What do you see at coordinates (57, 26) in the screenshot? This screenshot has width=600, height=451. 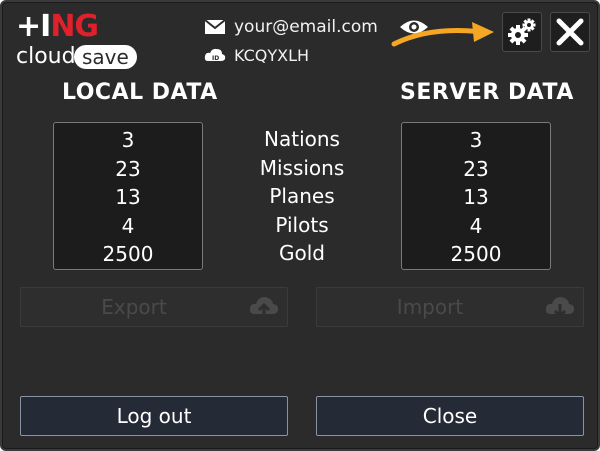 I see `logo-brand: +ING` at bounding box center [57, 26].